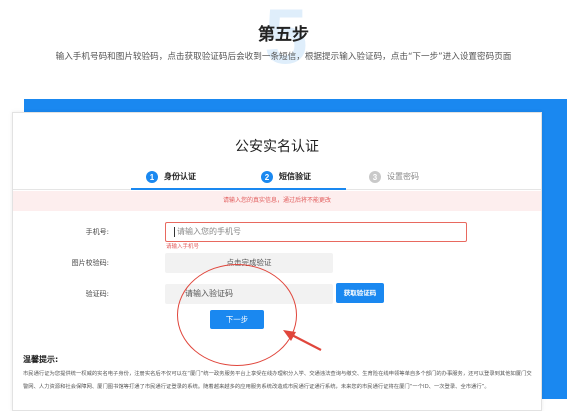 Image resolution: width=567 pixels, height=411 pixels. Describe the element at coordinates (238, 189) in the screenshot. I see `steps-active-indicator` at that location.